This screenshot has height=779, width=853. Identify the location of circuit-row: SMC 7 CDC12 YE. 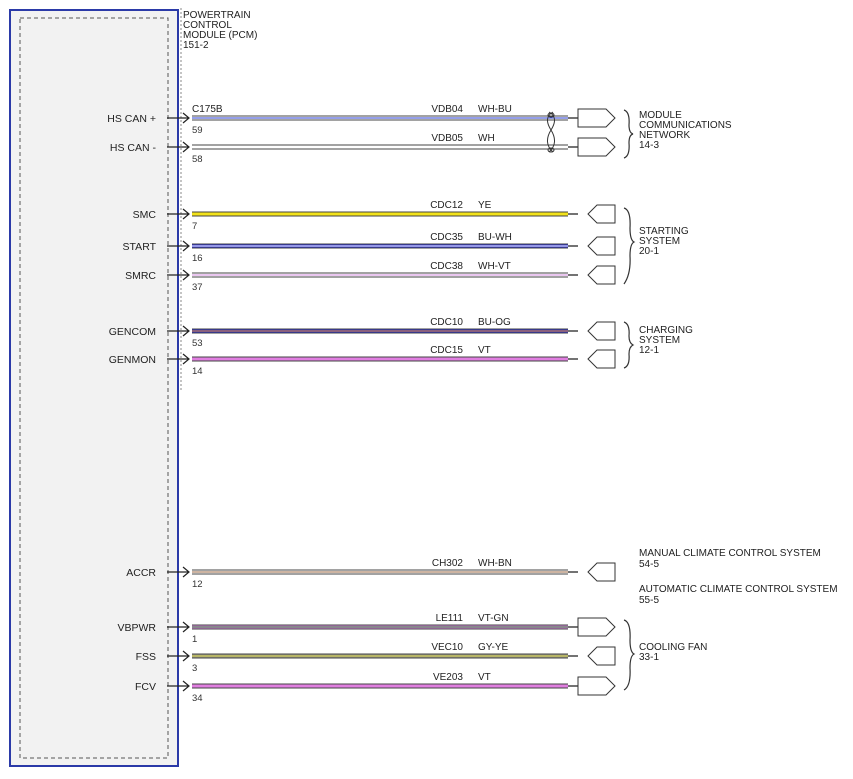
(374, 216).